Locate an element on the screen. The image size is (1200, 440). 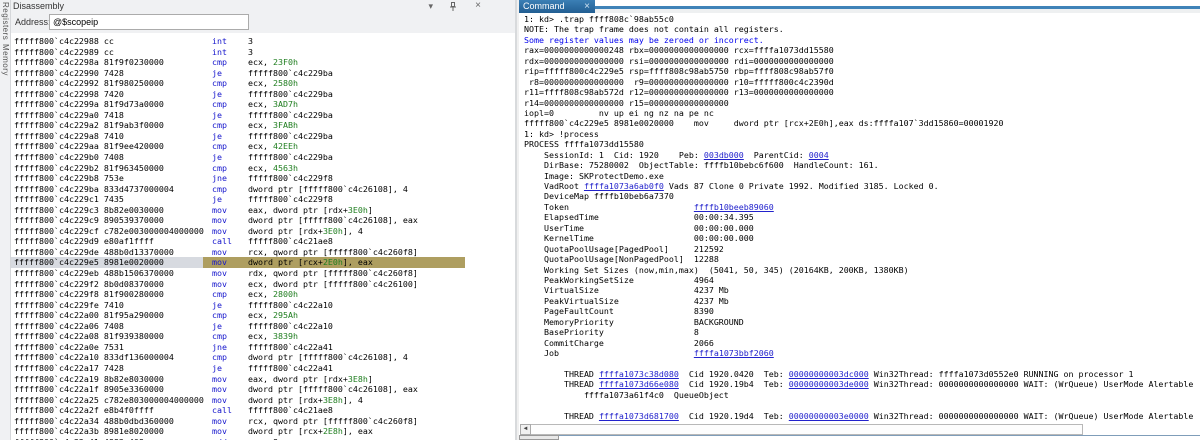
dml-link: 00000000003de000 is located at coordinates (829, 384).